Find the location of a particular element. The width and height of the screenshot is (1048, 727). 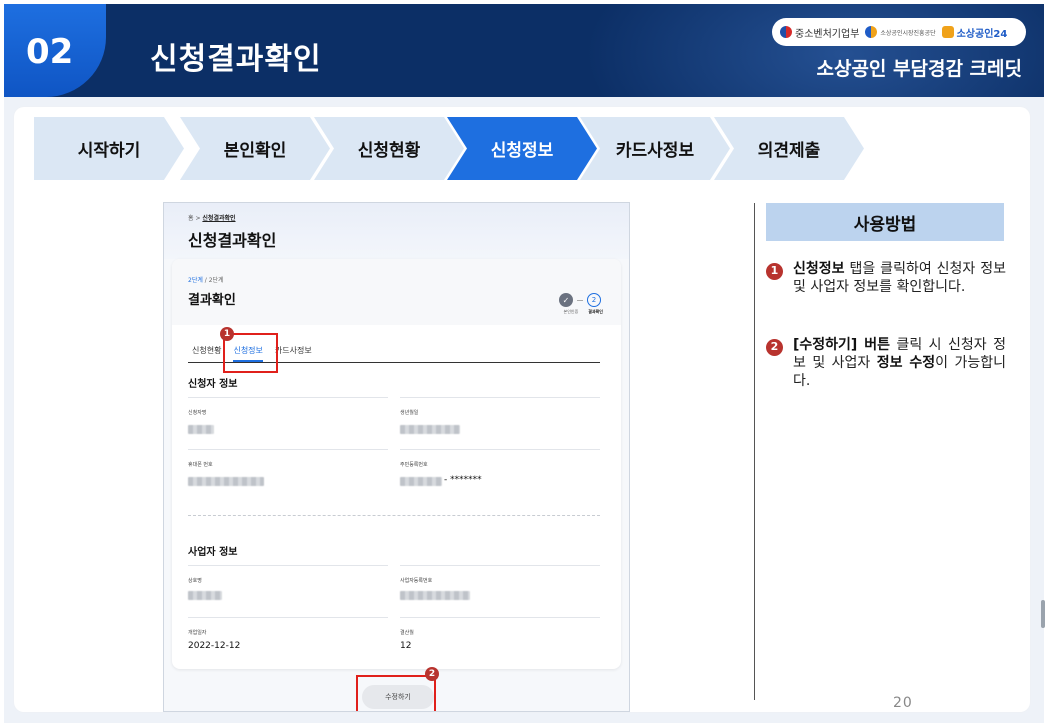

step-card-info: 카드사정보 is located at coordinates (655, 148).